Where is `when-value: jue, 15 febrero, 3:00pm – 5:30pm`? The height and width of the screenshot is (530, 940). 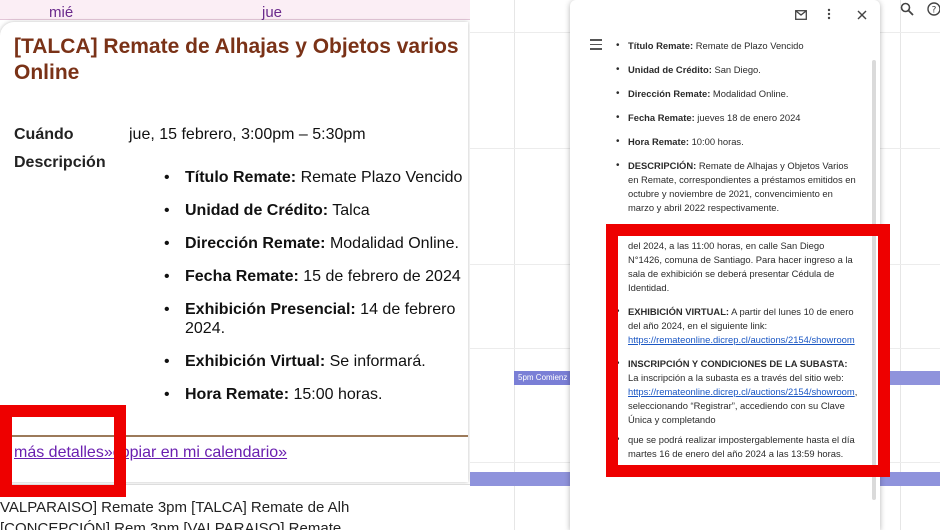
when-value: jue, 15 febrero, 3:00pm – 5:30pm is located at coordinates (247, 134).